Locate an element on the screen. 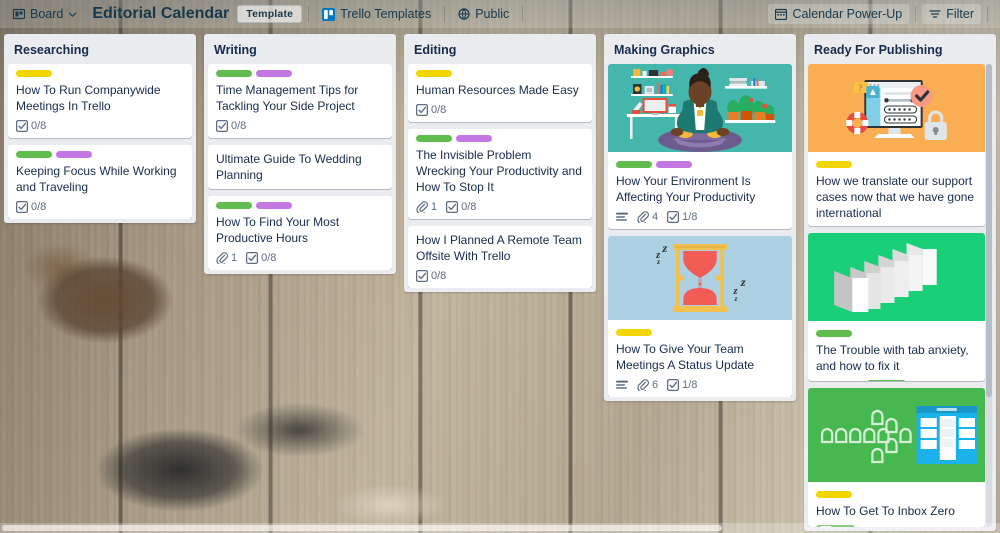 Image resolution: width=1000 pixels, height=533 pixels. list-title: Editing is located at coordinates (500, 52).